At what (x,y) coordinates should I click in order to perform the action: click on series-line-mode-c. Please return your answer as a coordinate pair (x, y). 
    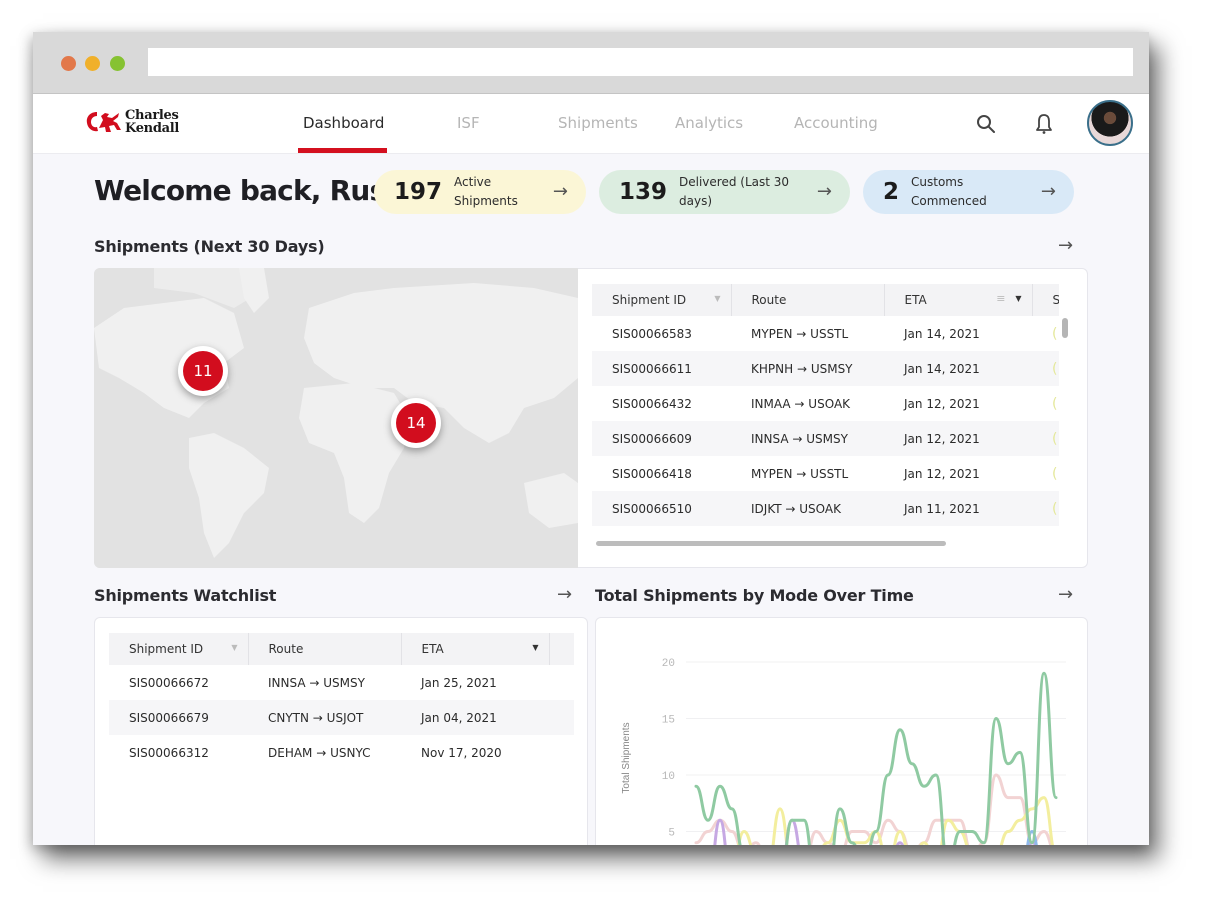
    Looking at the image, I should click on (876, 820).